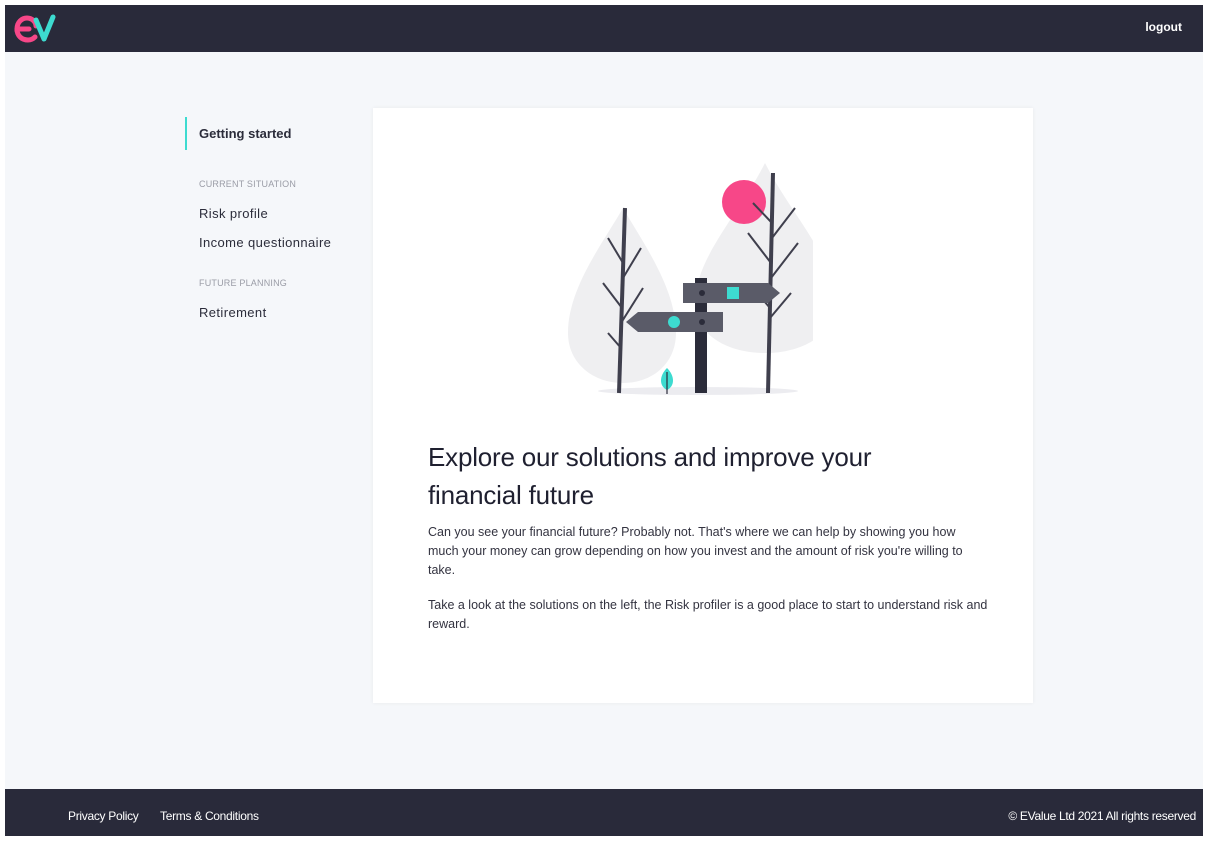 This screenshot has height=841, width=1208. What do you see at coordinates (282, 312) in the screenshot?
I see `nav-item-retirement: Retirement` at bounding box center [282, 312].